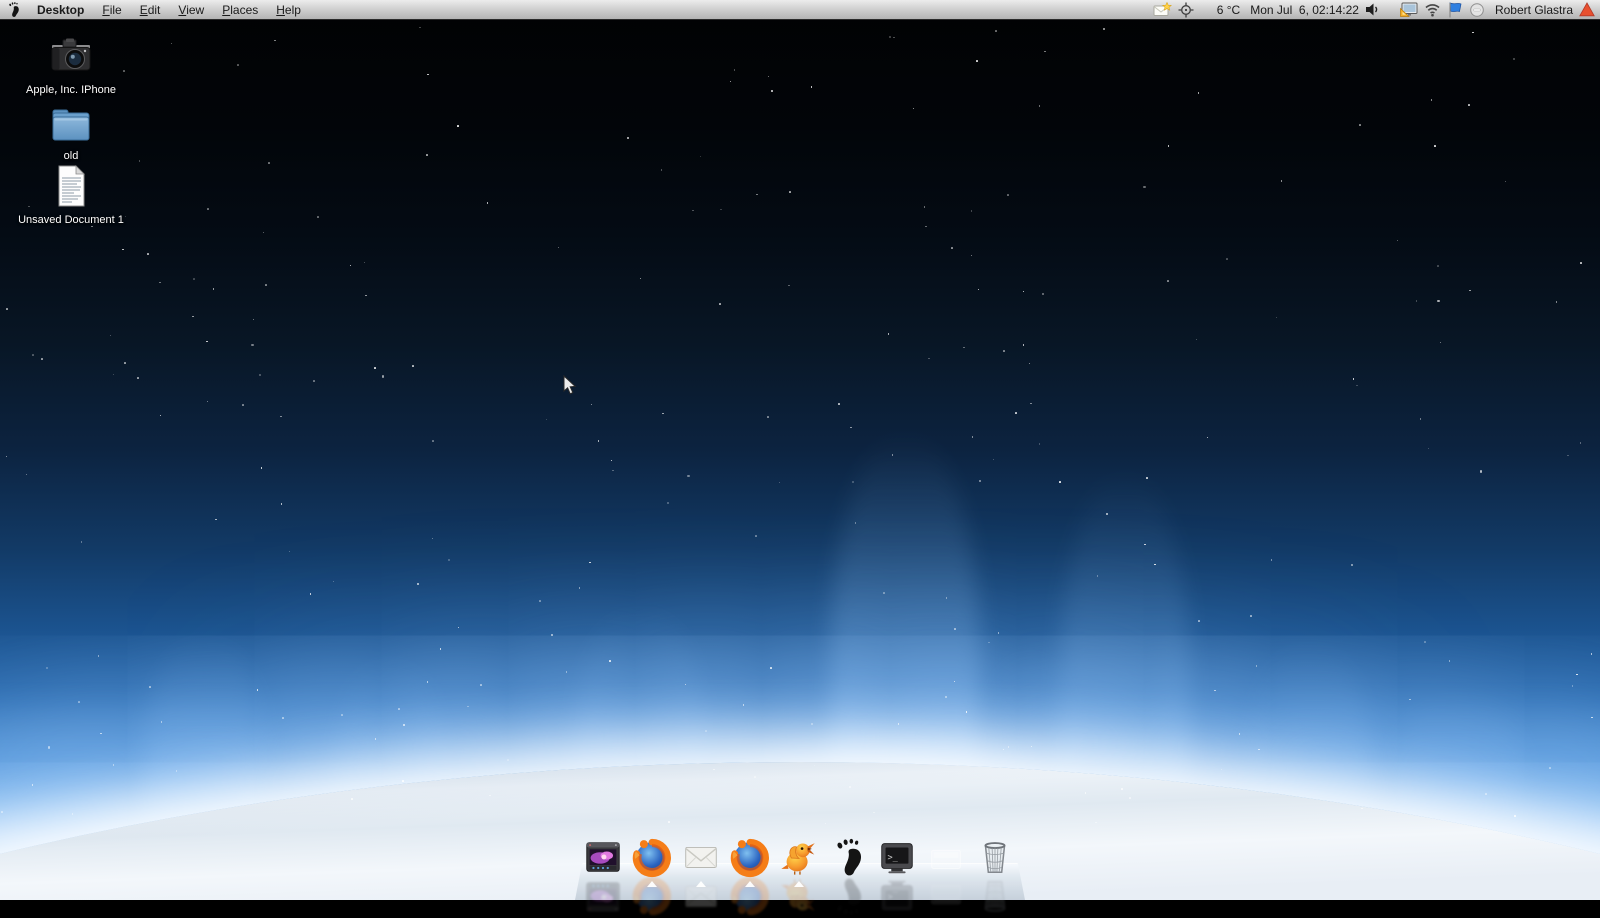 The width and height of the screenshot is (1600, 918). What do you see at coordinates (1186, 9) in the screenshot?
I see `location-crosshair-icon` at bounding box center [1186, 9].